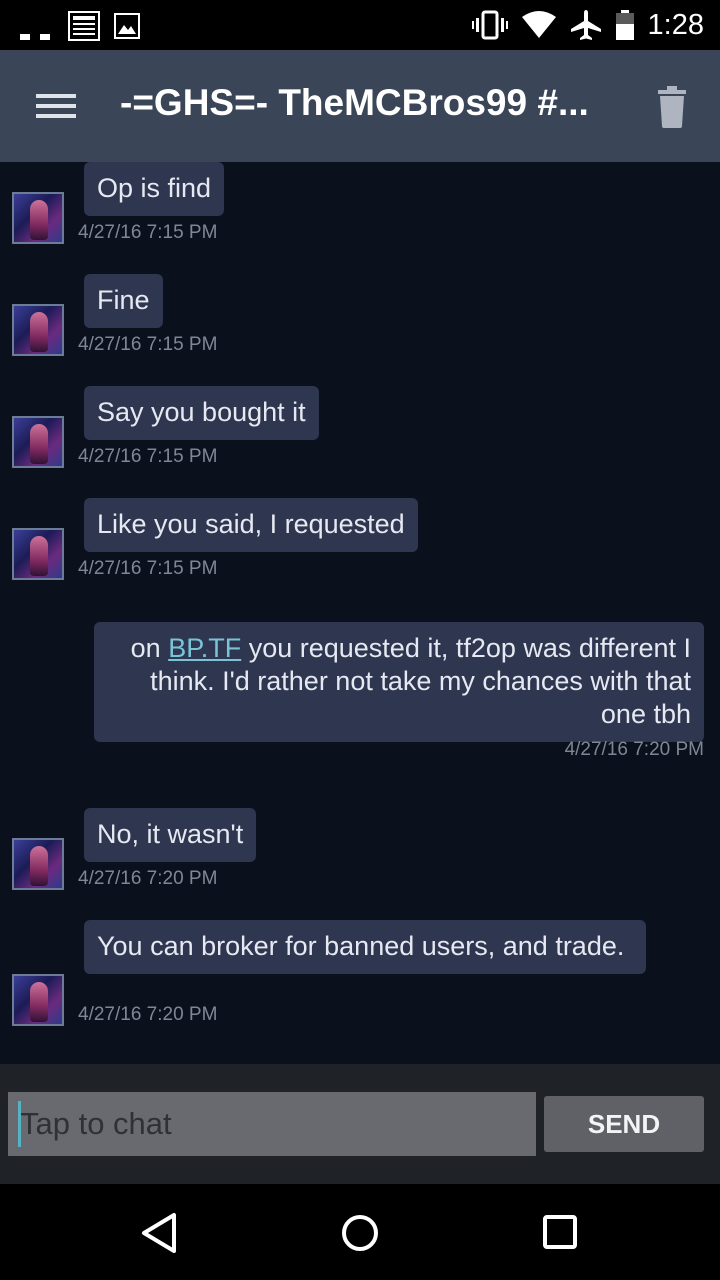 The width and height of the screenshot is (720, 1280). Describe the element at coordinates (149, 648) in the screenshot. I see `message-text: on` at that location.